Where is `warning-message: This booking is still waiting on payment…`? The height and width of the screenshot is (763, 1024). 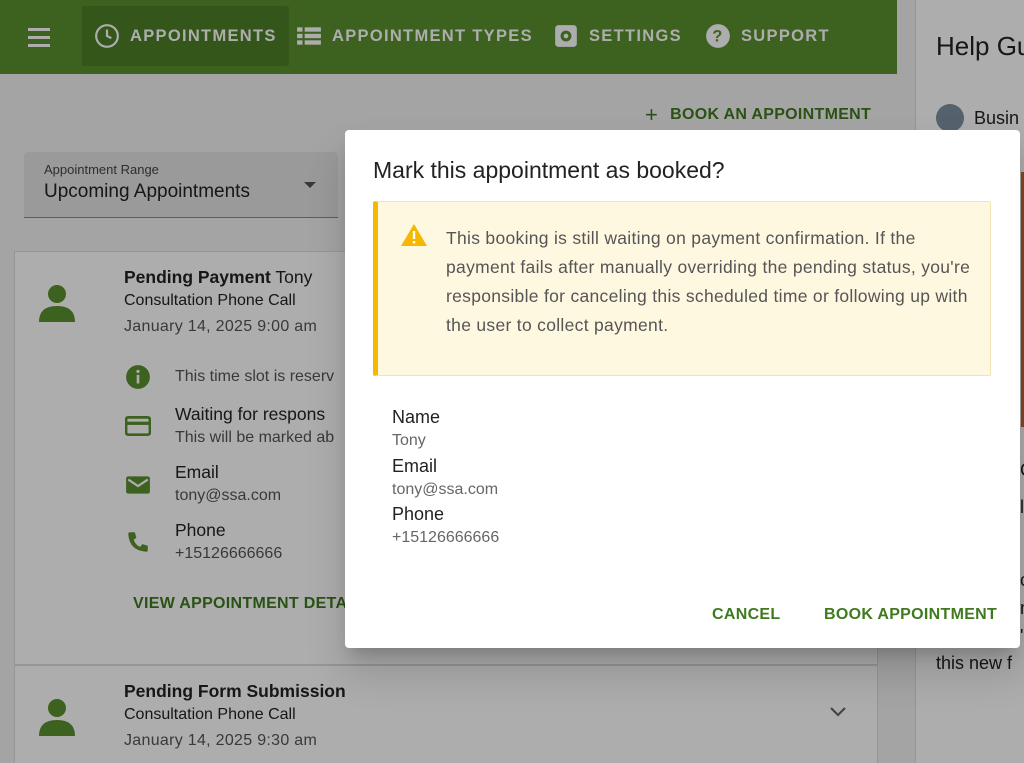 warning-message: This booking is still waiting on payment… is located at coordinates (708, 281).